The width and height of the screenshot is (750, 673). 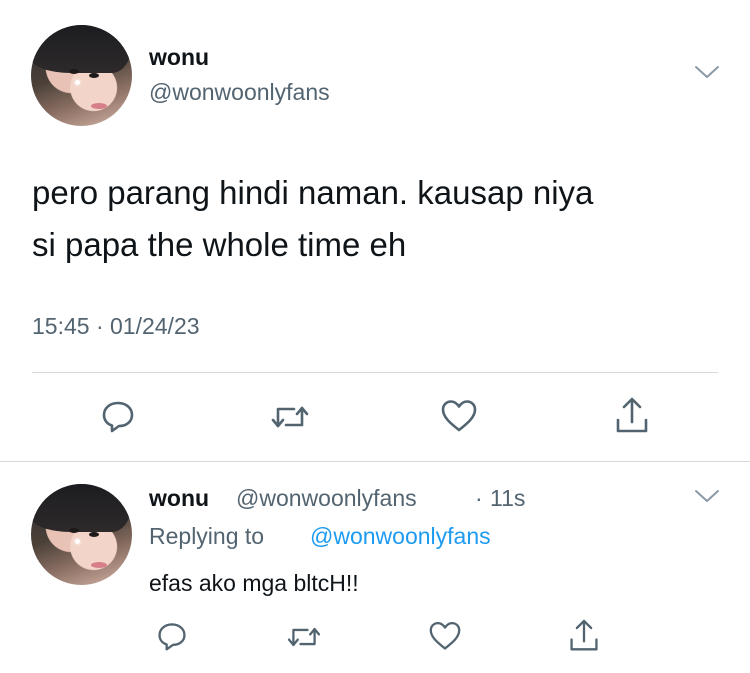 I want to click on tweet-text-line: pero parang hindi naman. kausap niya, so click(x=313, y=192).